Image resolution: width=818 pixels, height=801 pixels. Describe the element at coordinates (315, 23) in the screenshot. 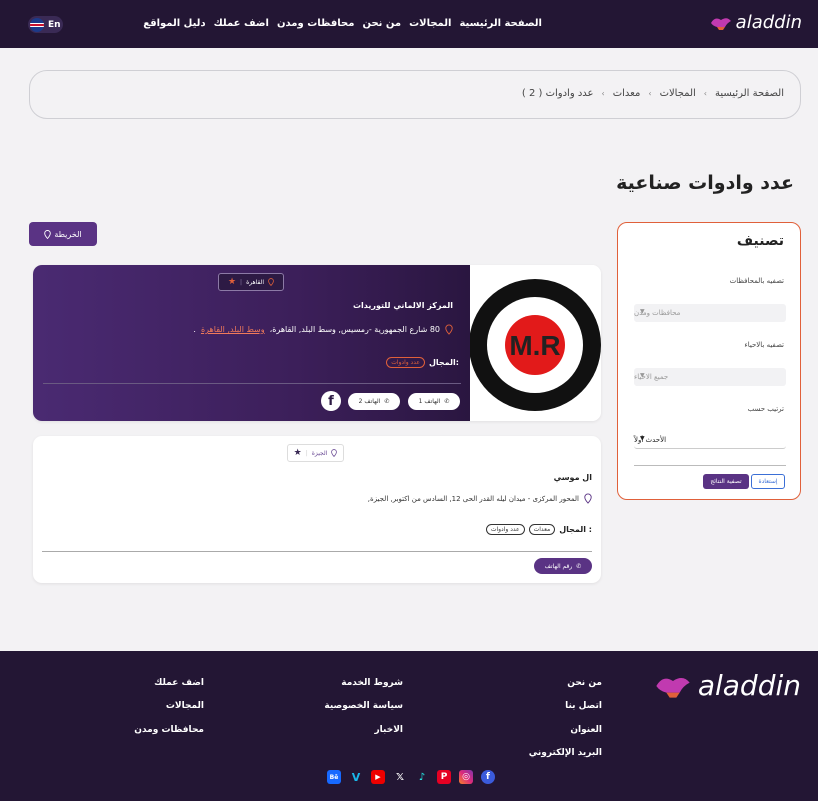

I see `nav-cities: محافظات ومدن` at that location.